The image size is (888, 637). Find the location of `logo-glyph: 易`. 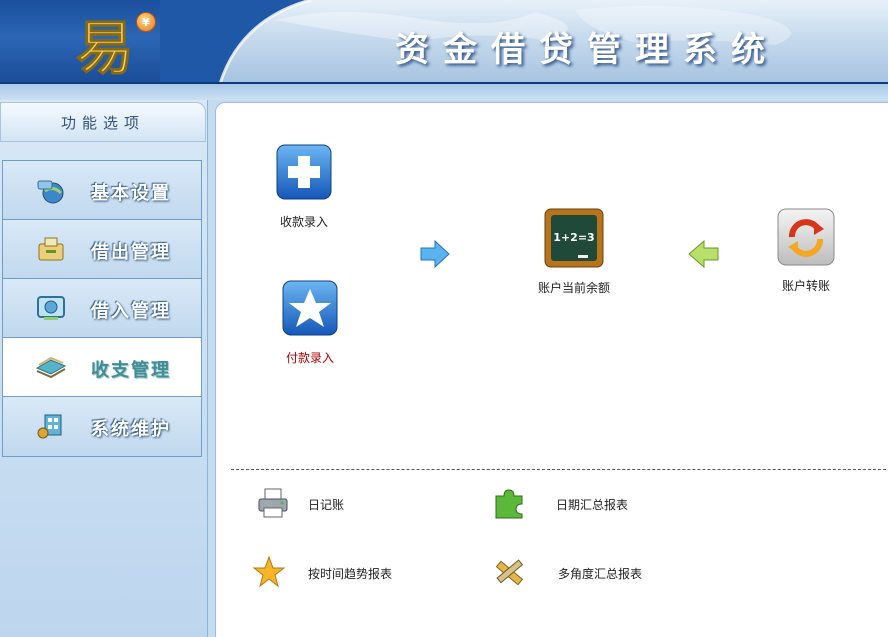

logo-glyph: 易 is located at coordinates (105, 45).